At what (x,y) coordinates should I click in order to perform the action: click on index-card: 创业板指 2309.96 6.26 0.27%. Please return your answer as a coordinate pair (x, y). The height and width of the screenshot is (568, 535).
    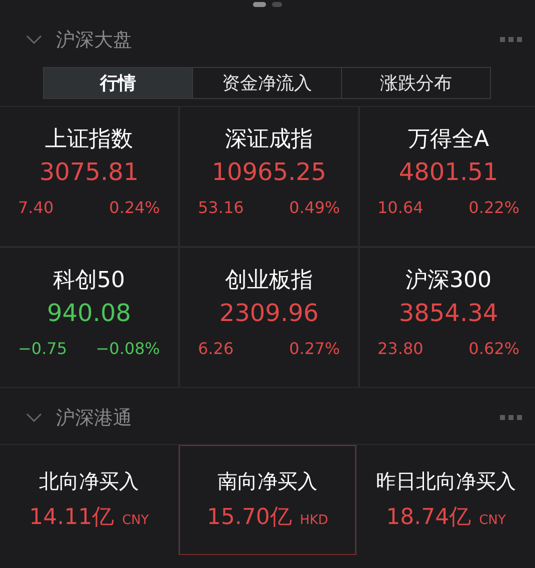
    Looking at the image, I should click on (269, 317).